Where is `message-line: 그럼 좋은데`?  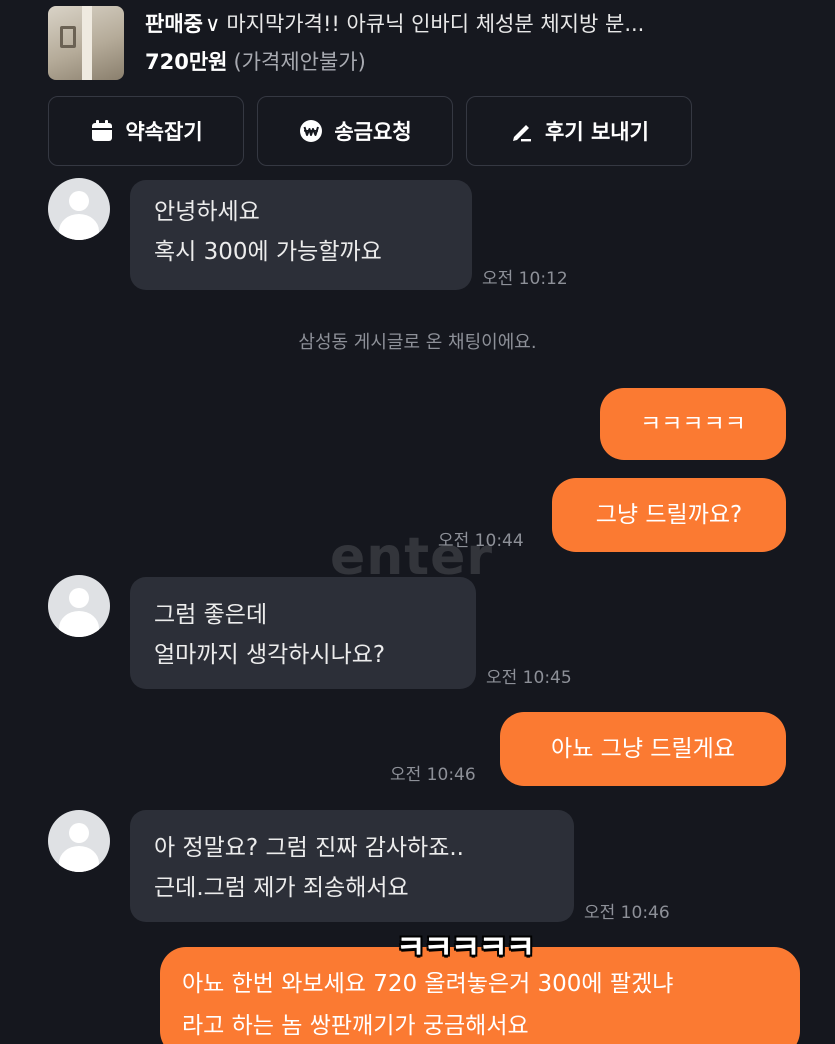 message-line: 그럼 좋은데 is located at coordinates (211, 615).